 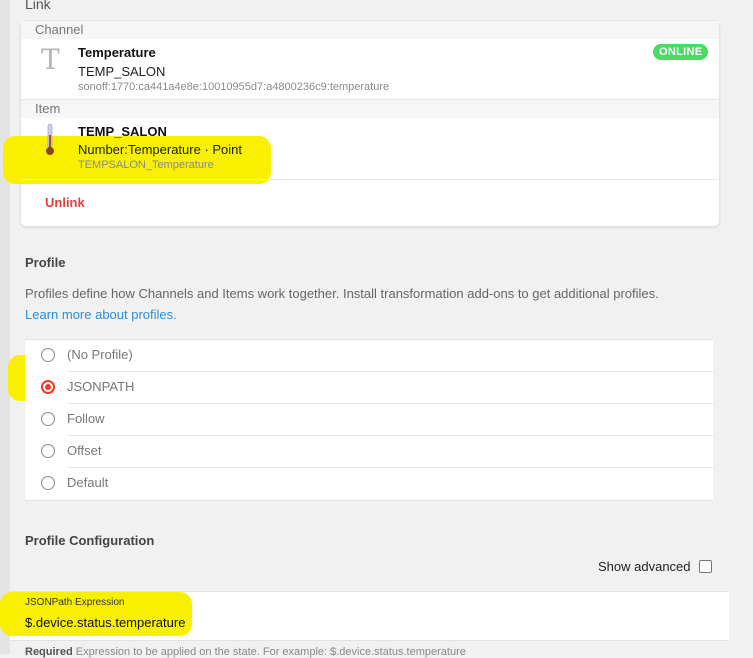 What do you see at coordinates (49, 652) in the screenshot?
I see `required-word: Required` at bounding box center [49, 652].